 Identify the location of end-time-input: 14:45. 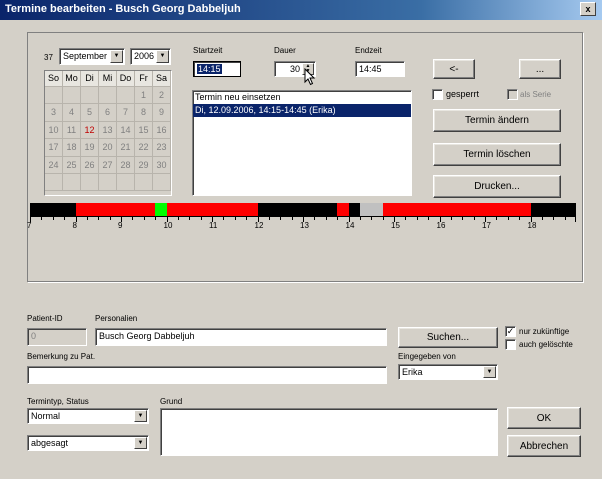
(380, 69).